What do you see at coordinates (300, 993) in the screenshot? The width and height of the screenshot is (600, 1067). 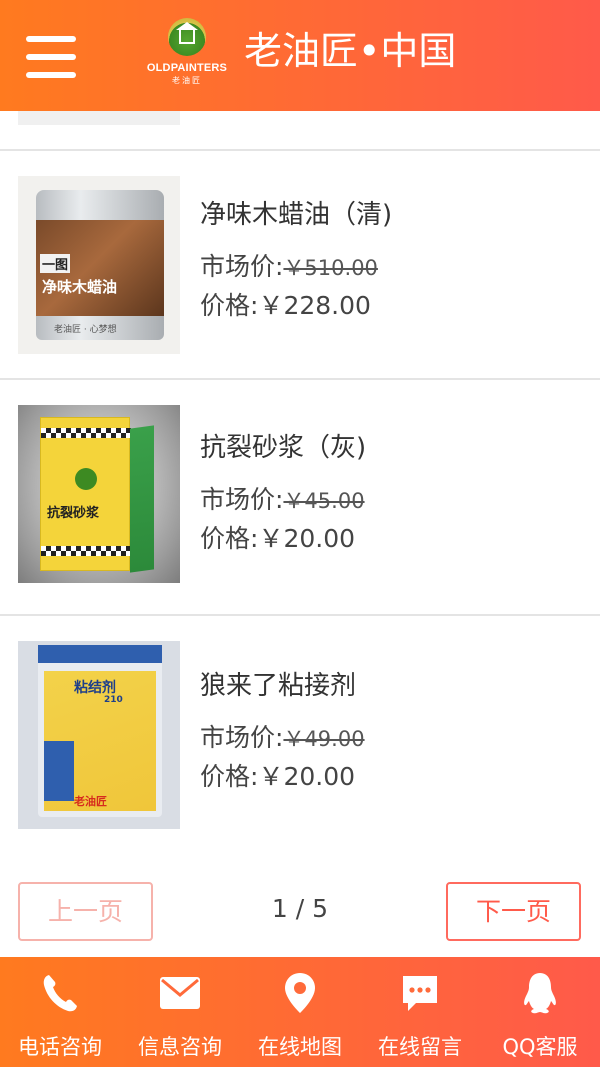 I see `map-pin-icon` at bounding box center [300, 993].